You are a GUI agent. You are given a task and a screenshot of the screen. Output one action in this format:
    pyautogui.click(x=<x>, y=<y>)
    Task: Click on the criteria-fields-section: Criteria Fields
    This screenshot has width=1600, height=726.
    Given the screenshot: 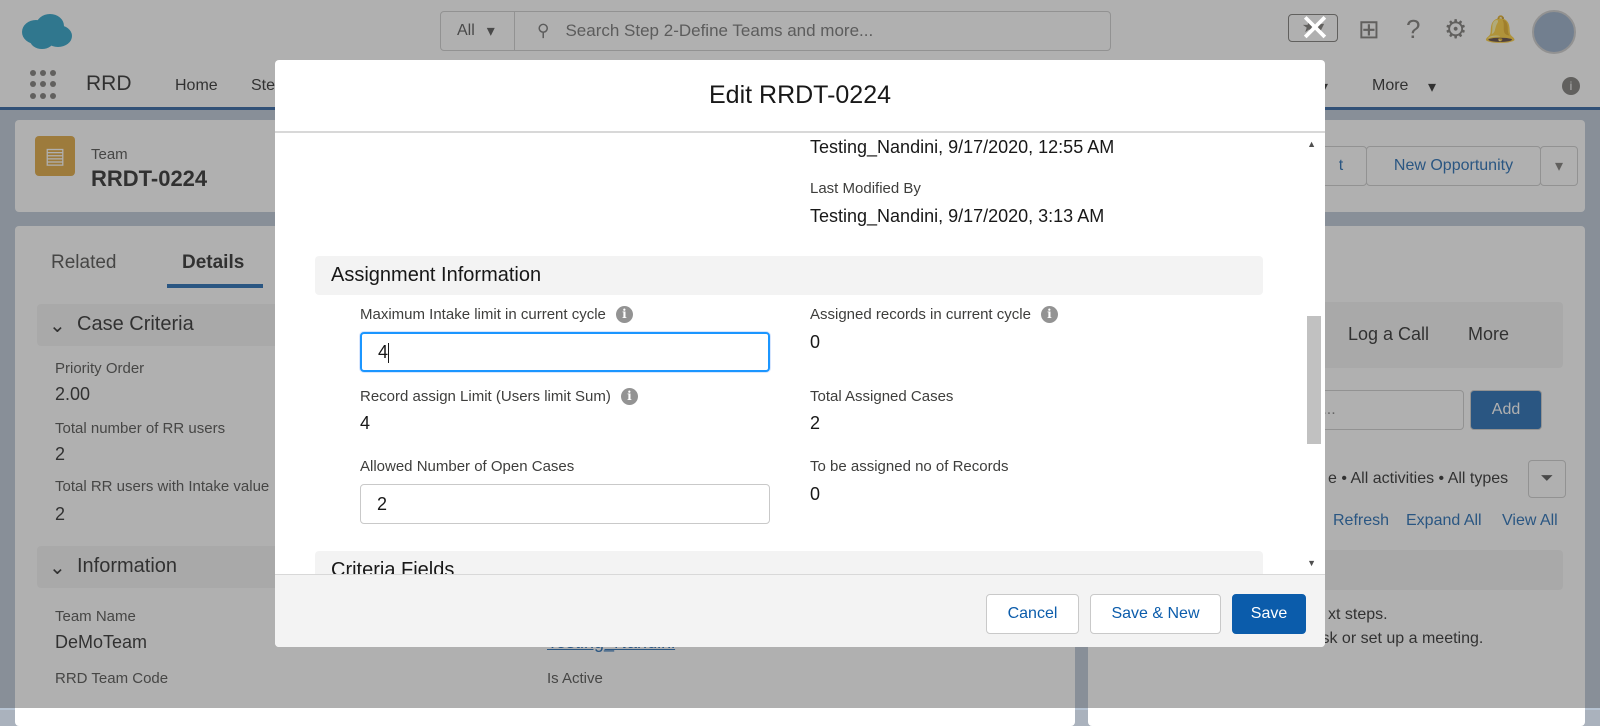 What is the action you would take?
    pyautogui.click(x=789, y=562)
    